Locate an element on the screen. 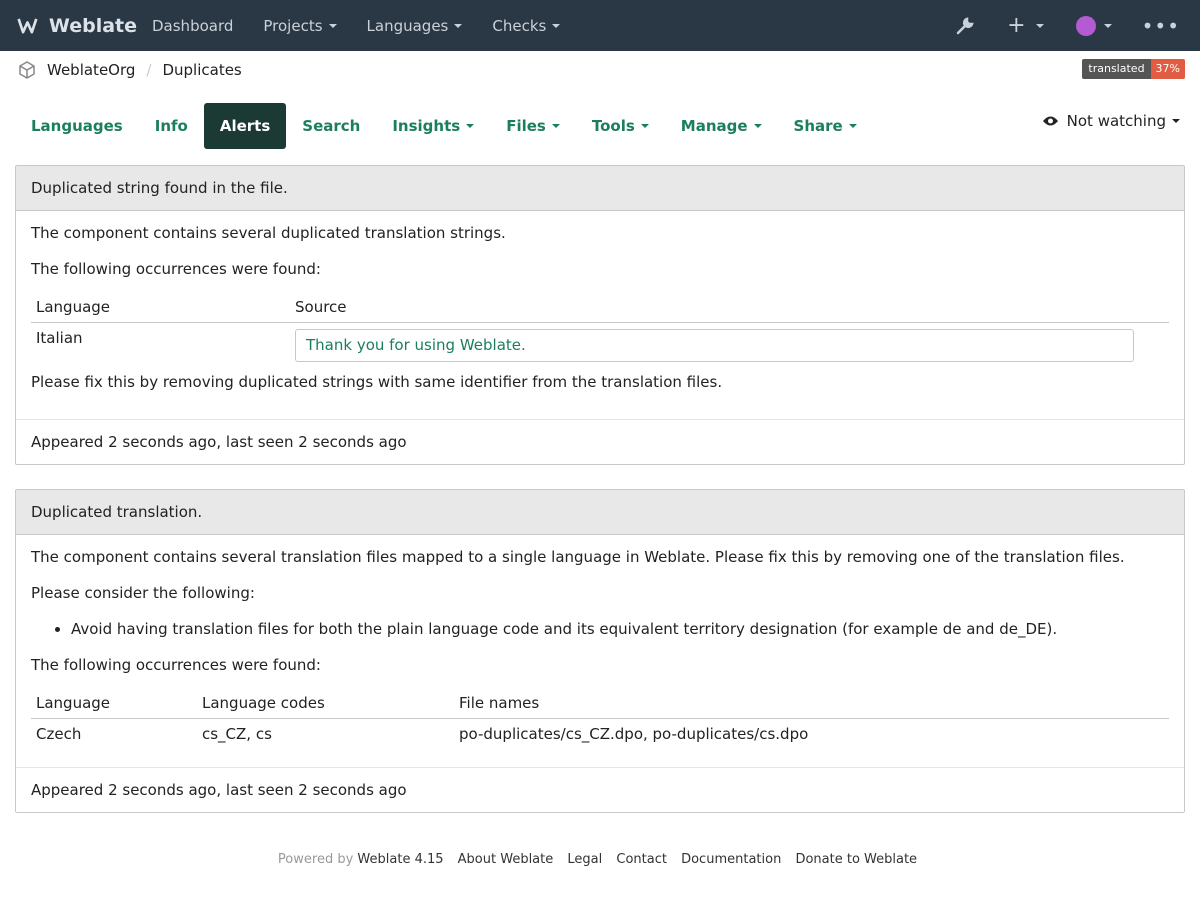 This screenshot has width=1200, height=918. brand-link: Weblate is located at coordinates (68, 26).